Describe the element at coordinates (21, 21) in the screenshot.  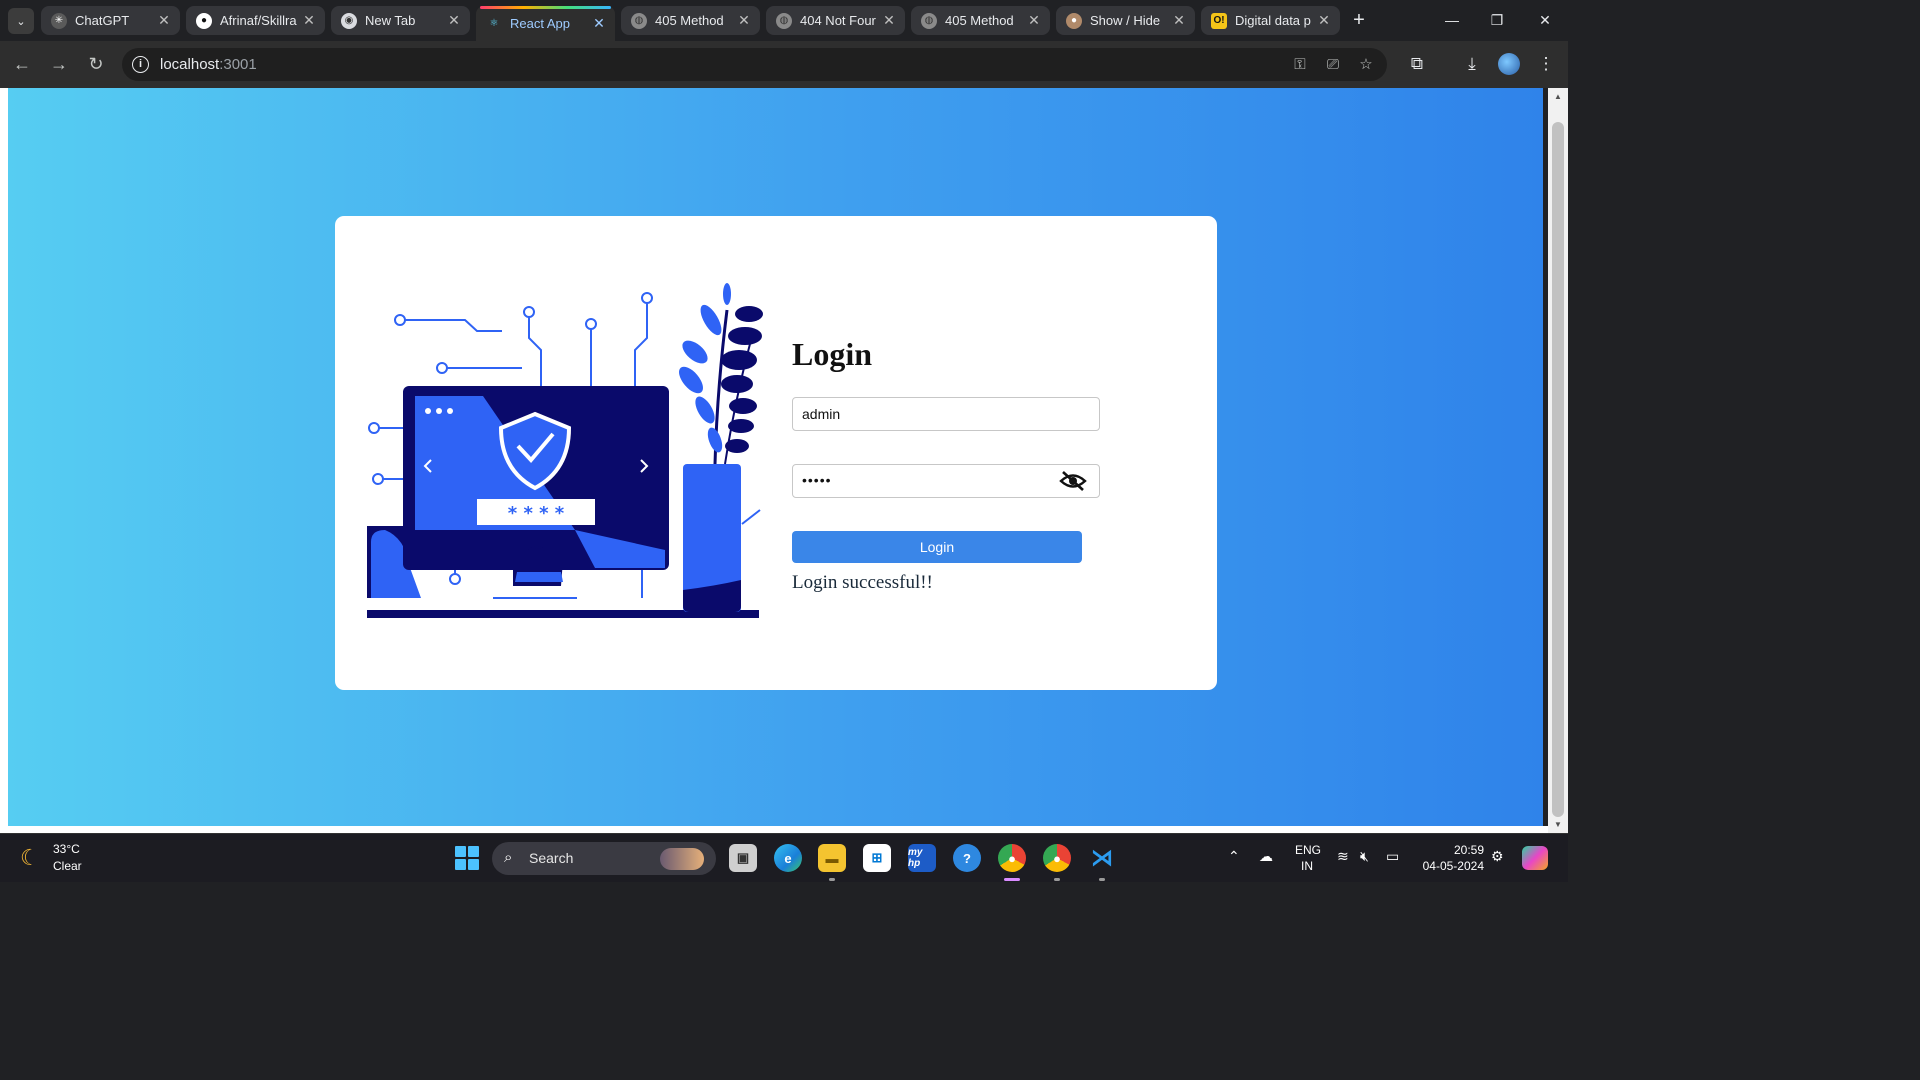
I see `tab-search-button: ⌄` at that location.